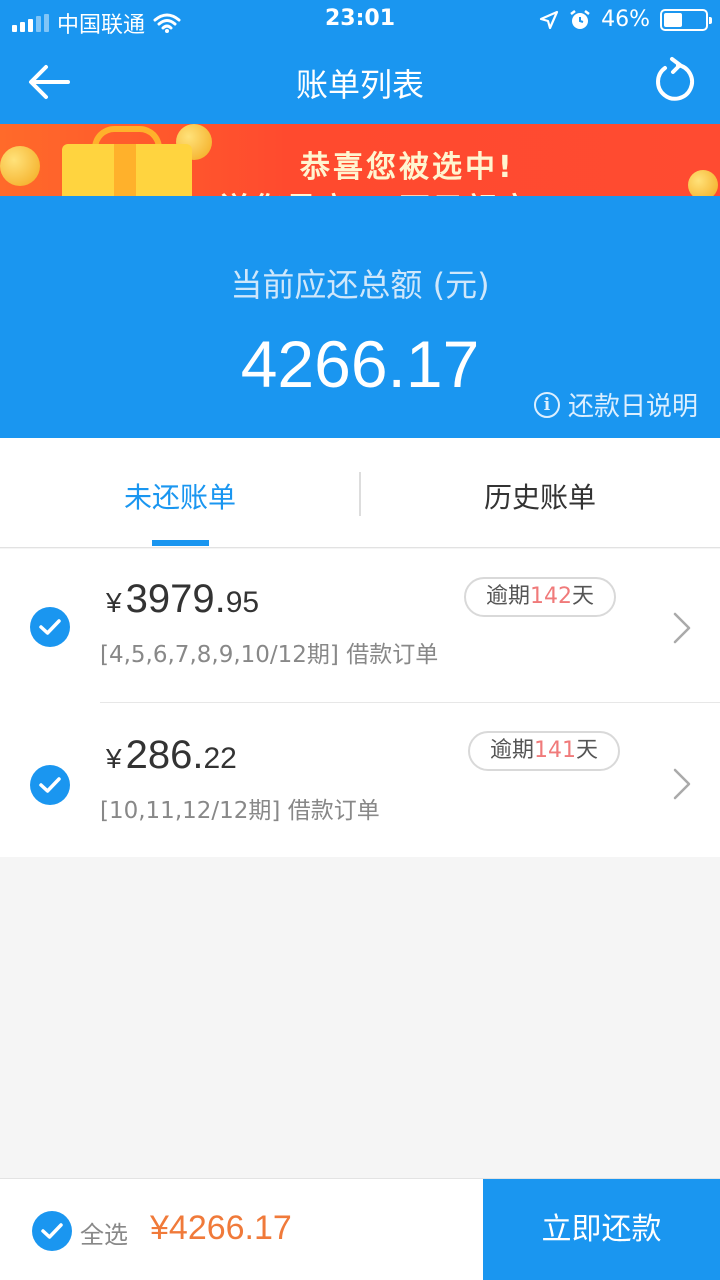 This screenshot has height=1280, width=720. I want to click on amount-integer: 286., so click(164, 755).